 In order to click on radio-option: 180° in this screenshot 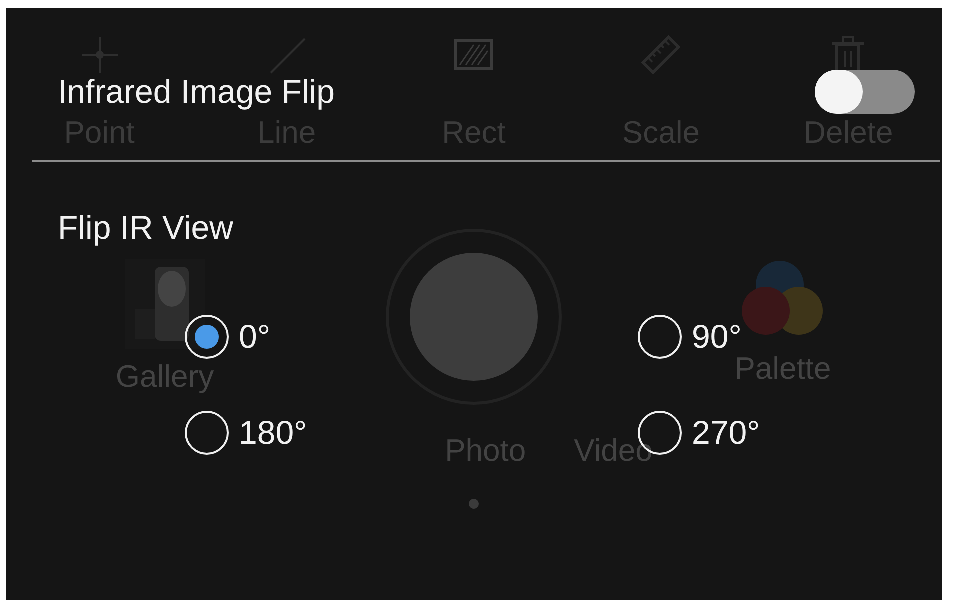, I will do `click(246, 433)`.